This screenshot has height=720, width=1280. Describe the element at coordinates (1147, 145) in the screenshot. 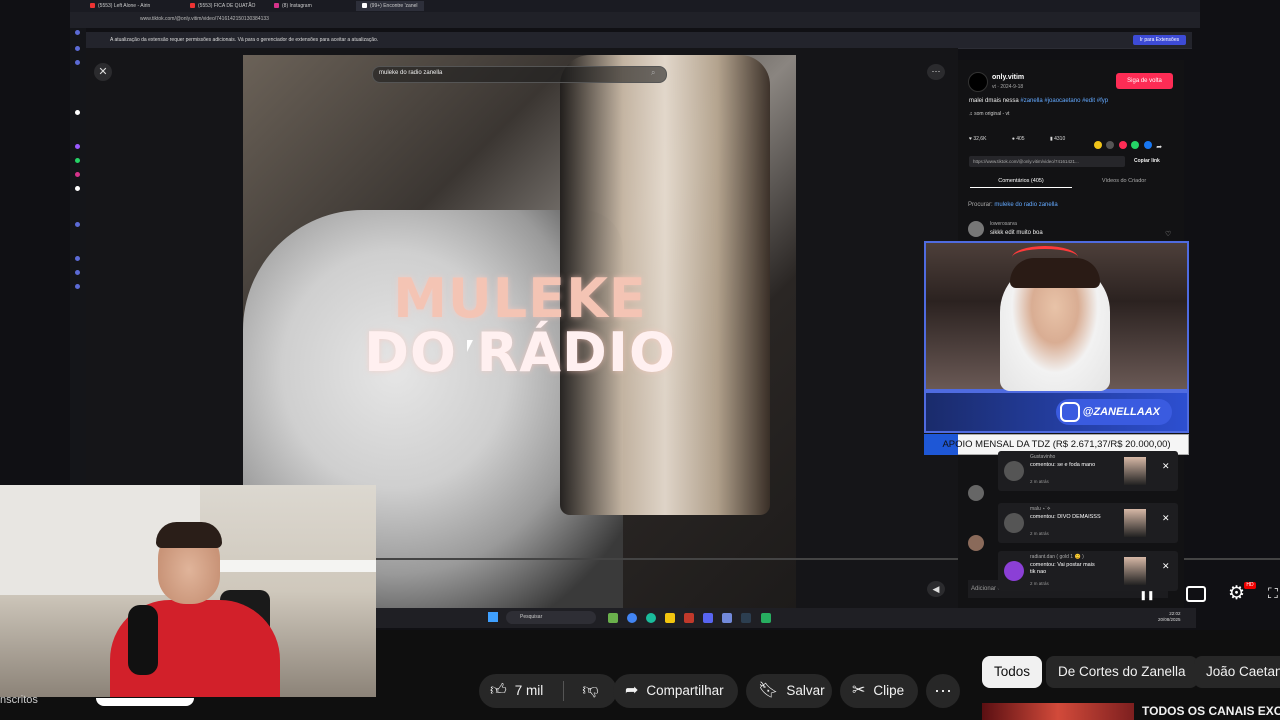

I see `facebook-icon` at that location.